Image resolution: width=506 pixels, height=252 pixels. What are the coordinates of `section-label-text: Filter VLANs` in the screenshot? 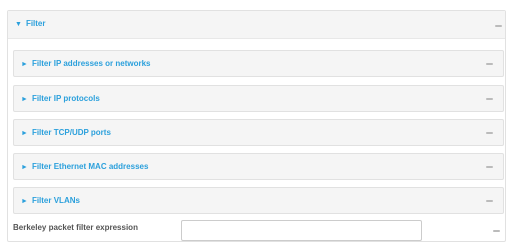 It's located at (55, 200).